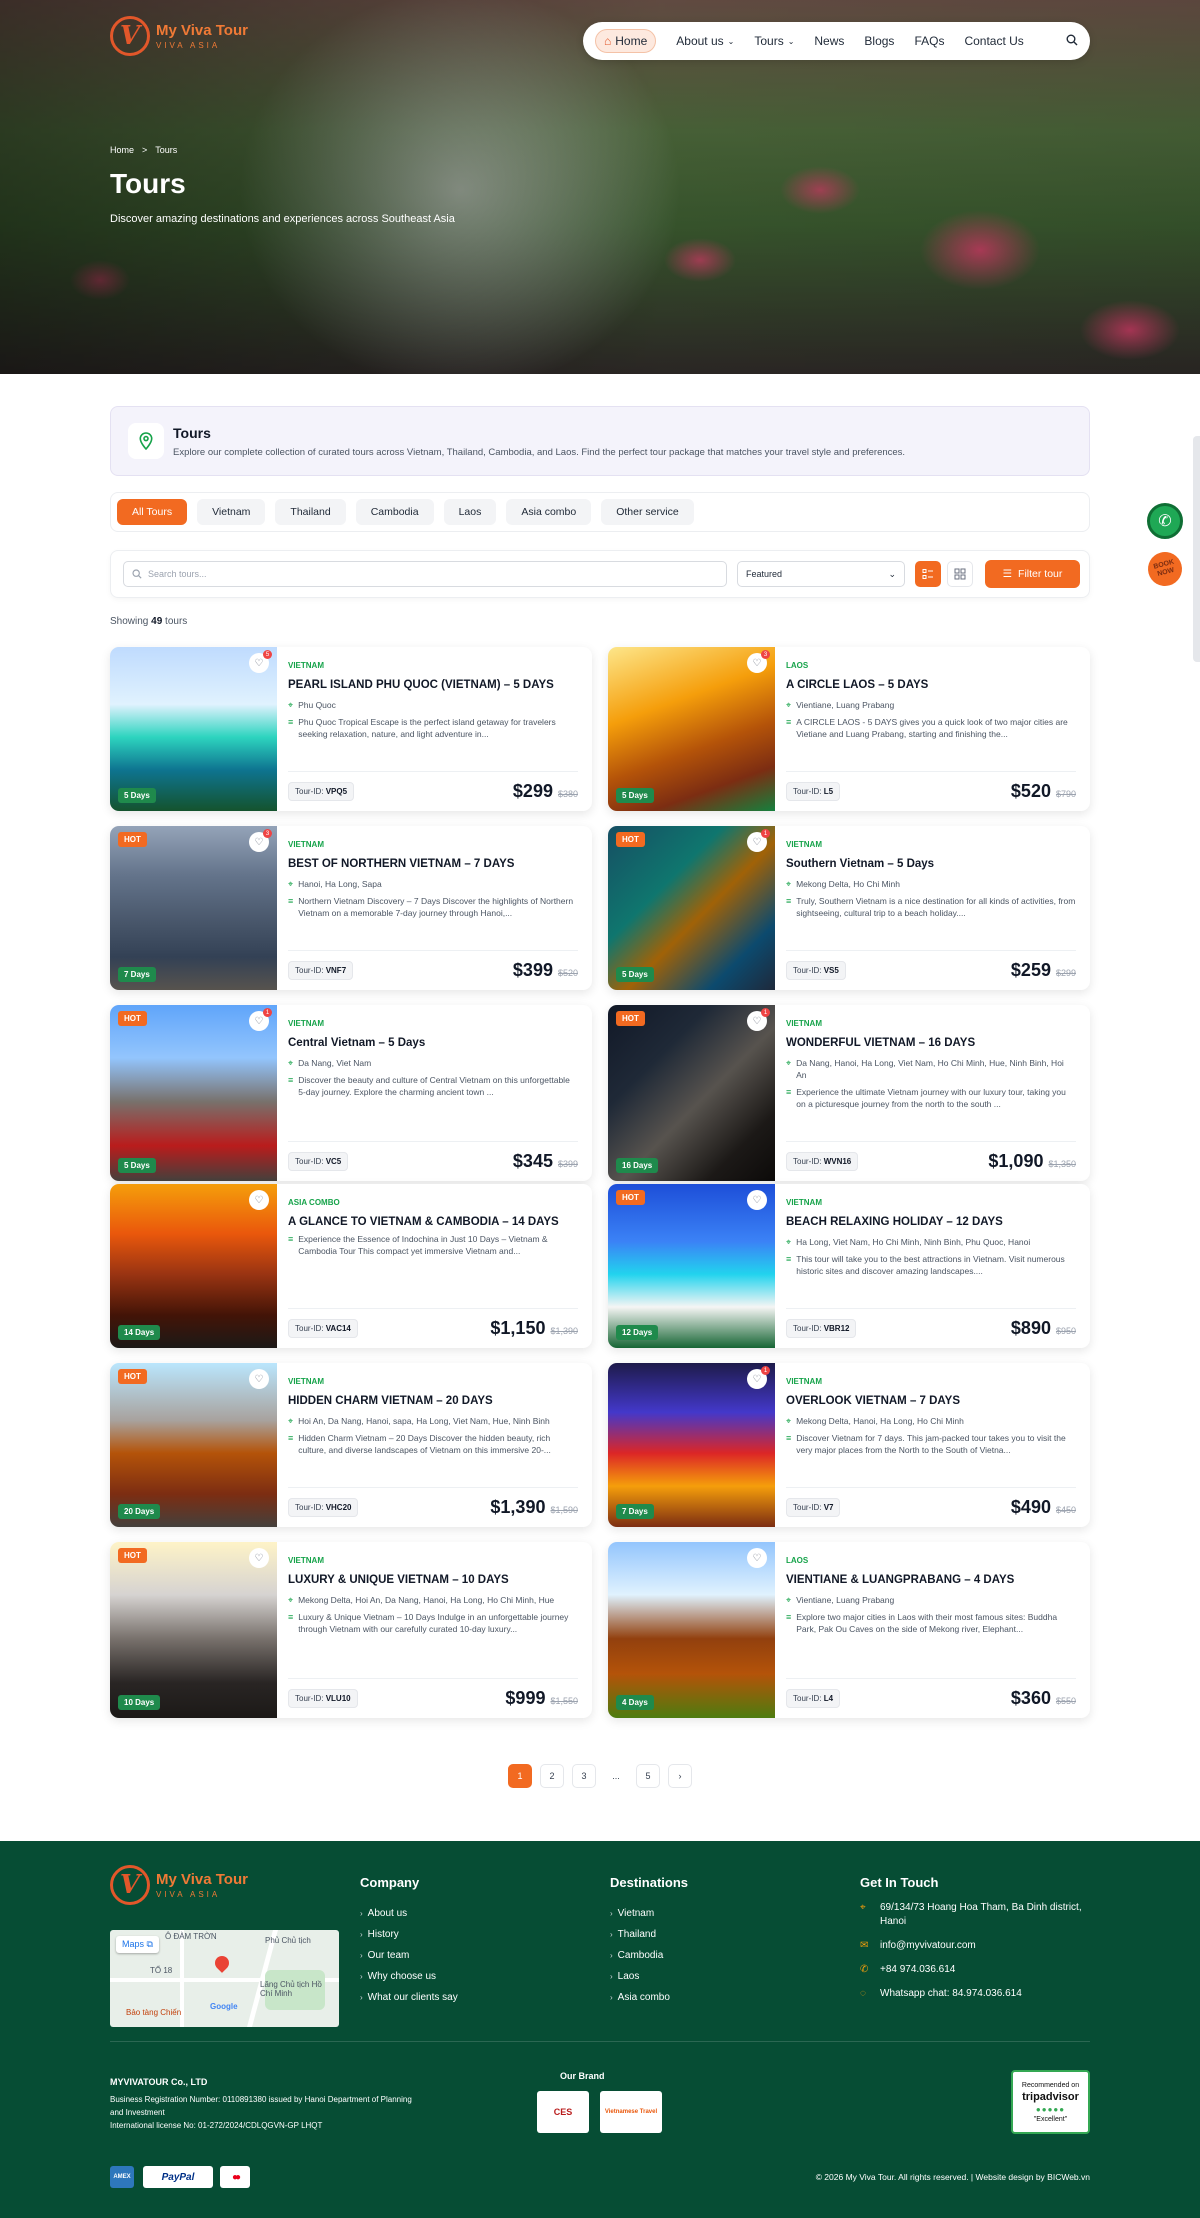 The height and width of the screenshot is (2218, 1200). What do you see at coordinates (774, 41) in the screenshot?
I see `nav-tours: Tours ⌄` at bounding box center [774, 41].